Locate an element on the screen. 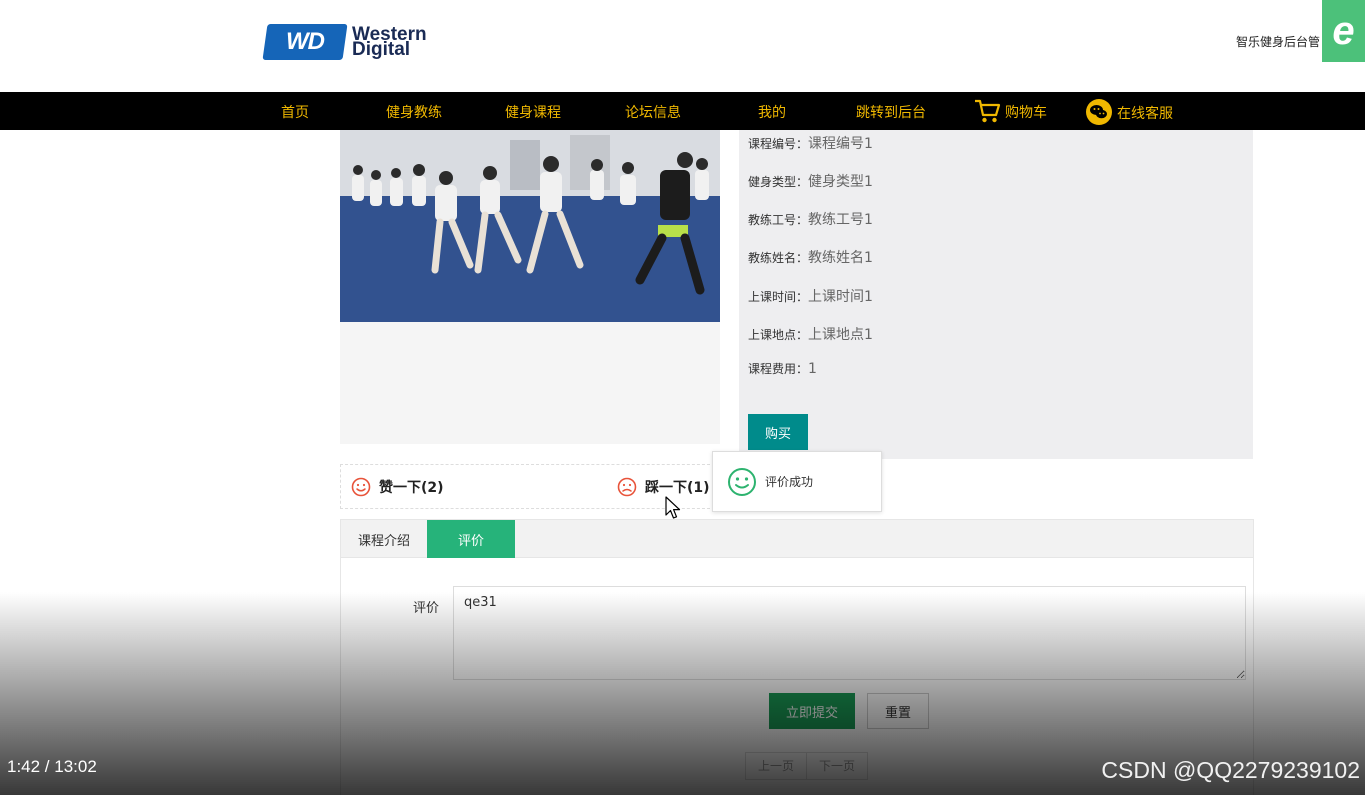 This screenshot has height=795, width=1365. nav-item-mine: 我的 is located at coordinates (772, 112).